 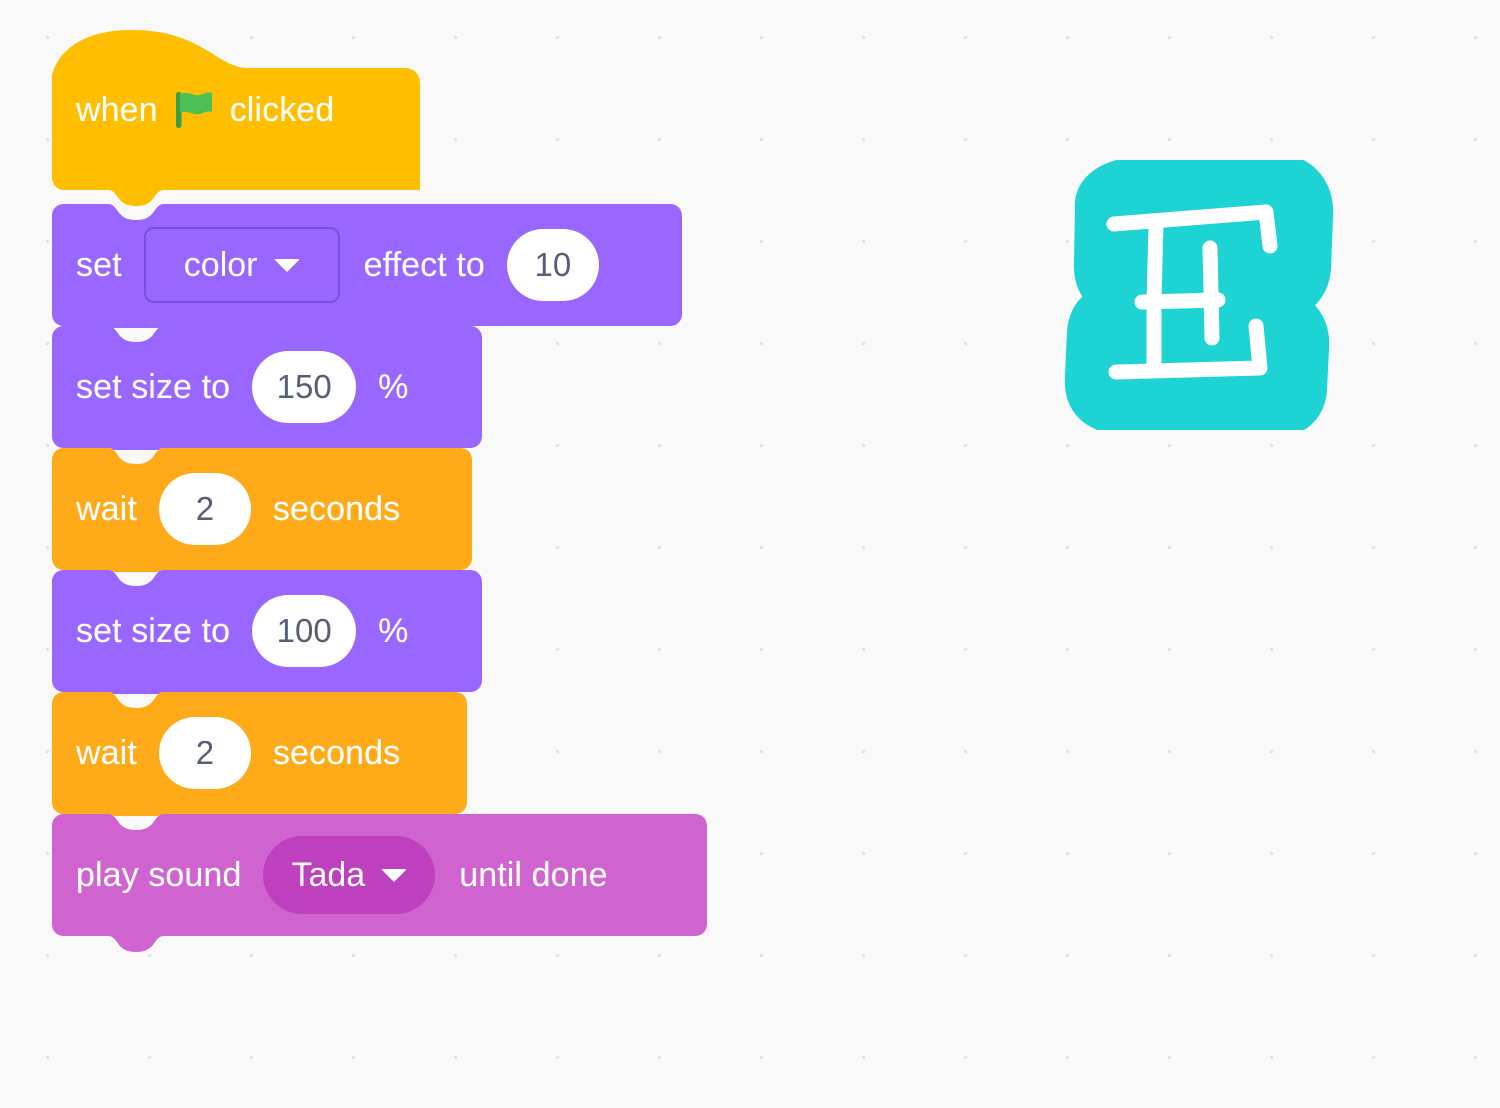 What do you see at coordinates (422, 510) in the screenshot?
I see `block-wait-2-seconds-first: wait 2 seconds` at bounding box center [422, 510].